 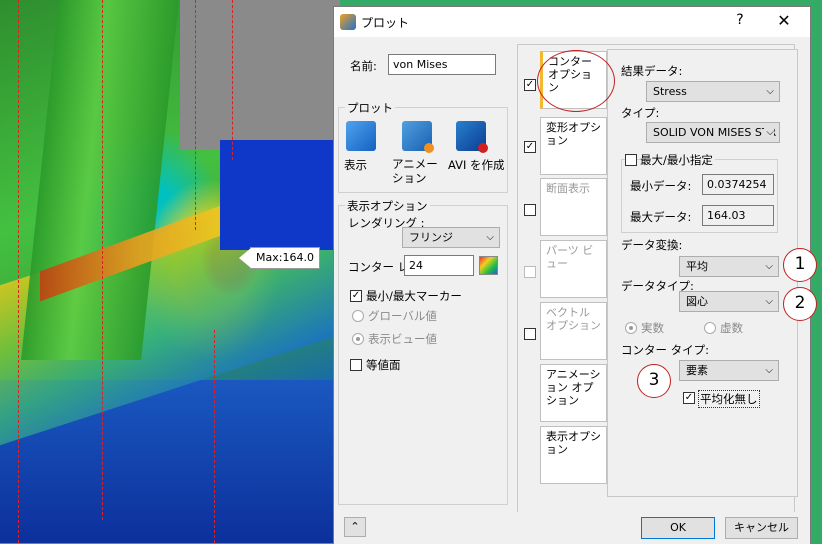 What do you see at coordinates (631, 328) in the screenshot?
I see `real-radio` at bounding box center [631, 328].